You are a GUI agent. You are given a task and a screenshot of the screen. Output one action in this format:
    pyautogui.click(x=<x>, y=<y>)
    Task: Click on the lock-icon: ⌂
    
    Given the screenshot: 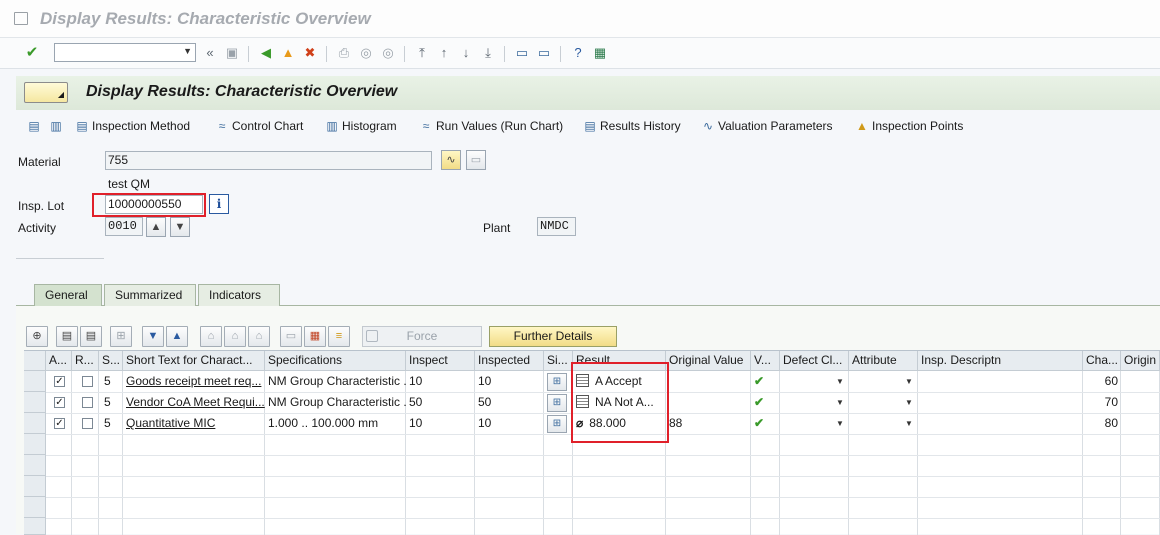 What is the action you would take?
    pyautogui.click(x=235, y=336)
    